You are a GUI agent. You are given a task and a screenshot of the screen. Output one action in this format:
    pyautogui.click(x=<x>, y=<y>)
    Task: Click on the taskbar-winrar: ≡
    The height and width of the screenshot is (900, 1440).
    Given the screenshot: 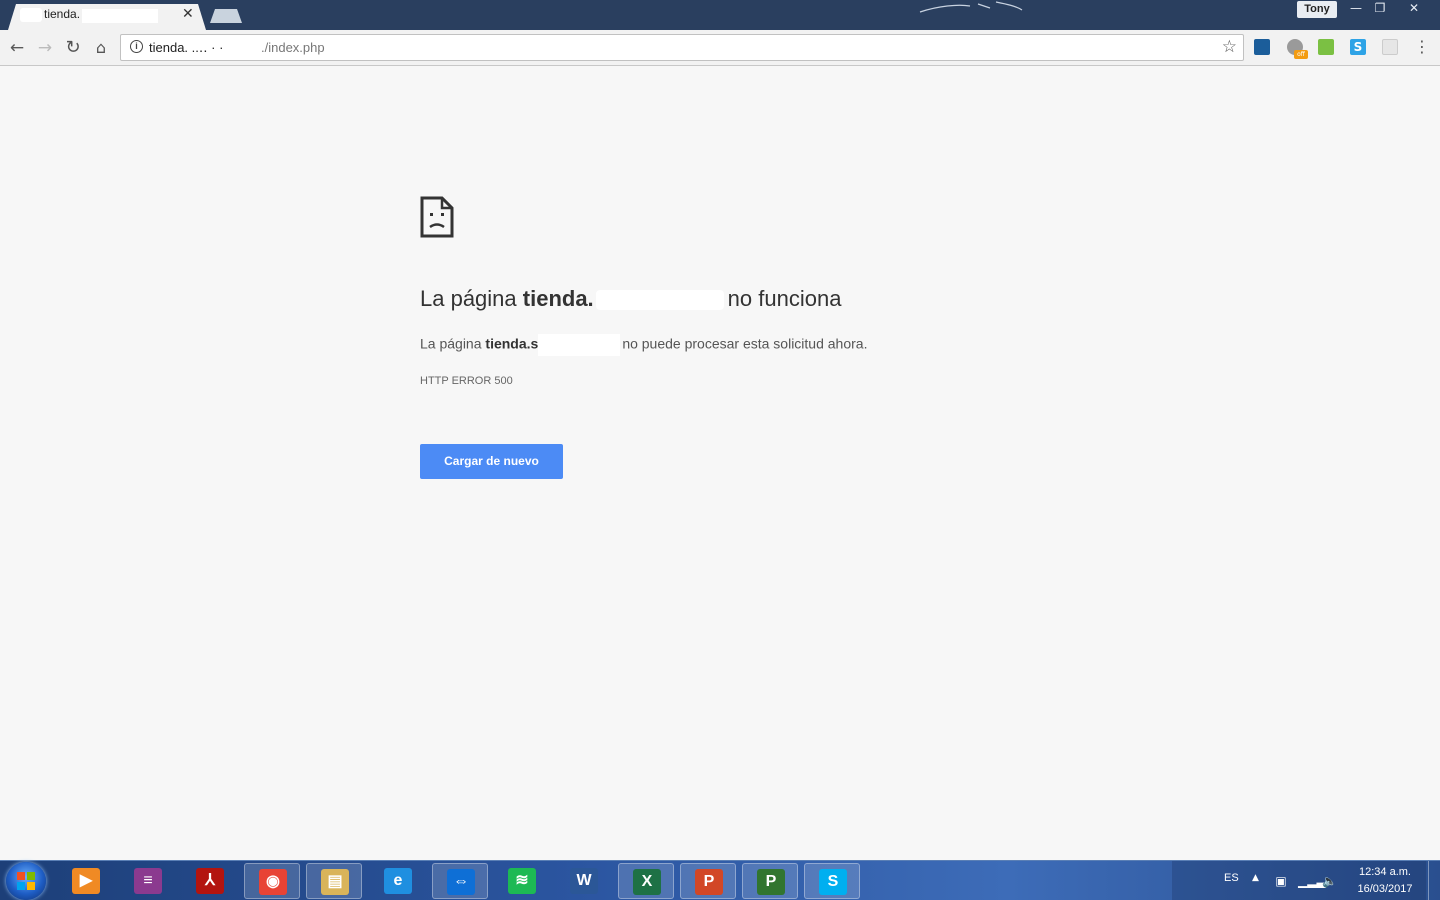 What is the action you would take?
    pyautogui.click(x=148, y=881)
    